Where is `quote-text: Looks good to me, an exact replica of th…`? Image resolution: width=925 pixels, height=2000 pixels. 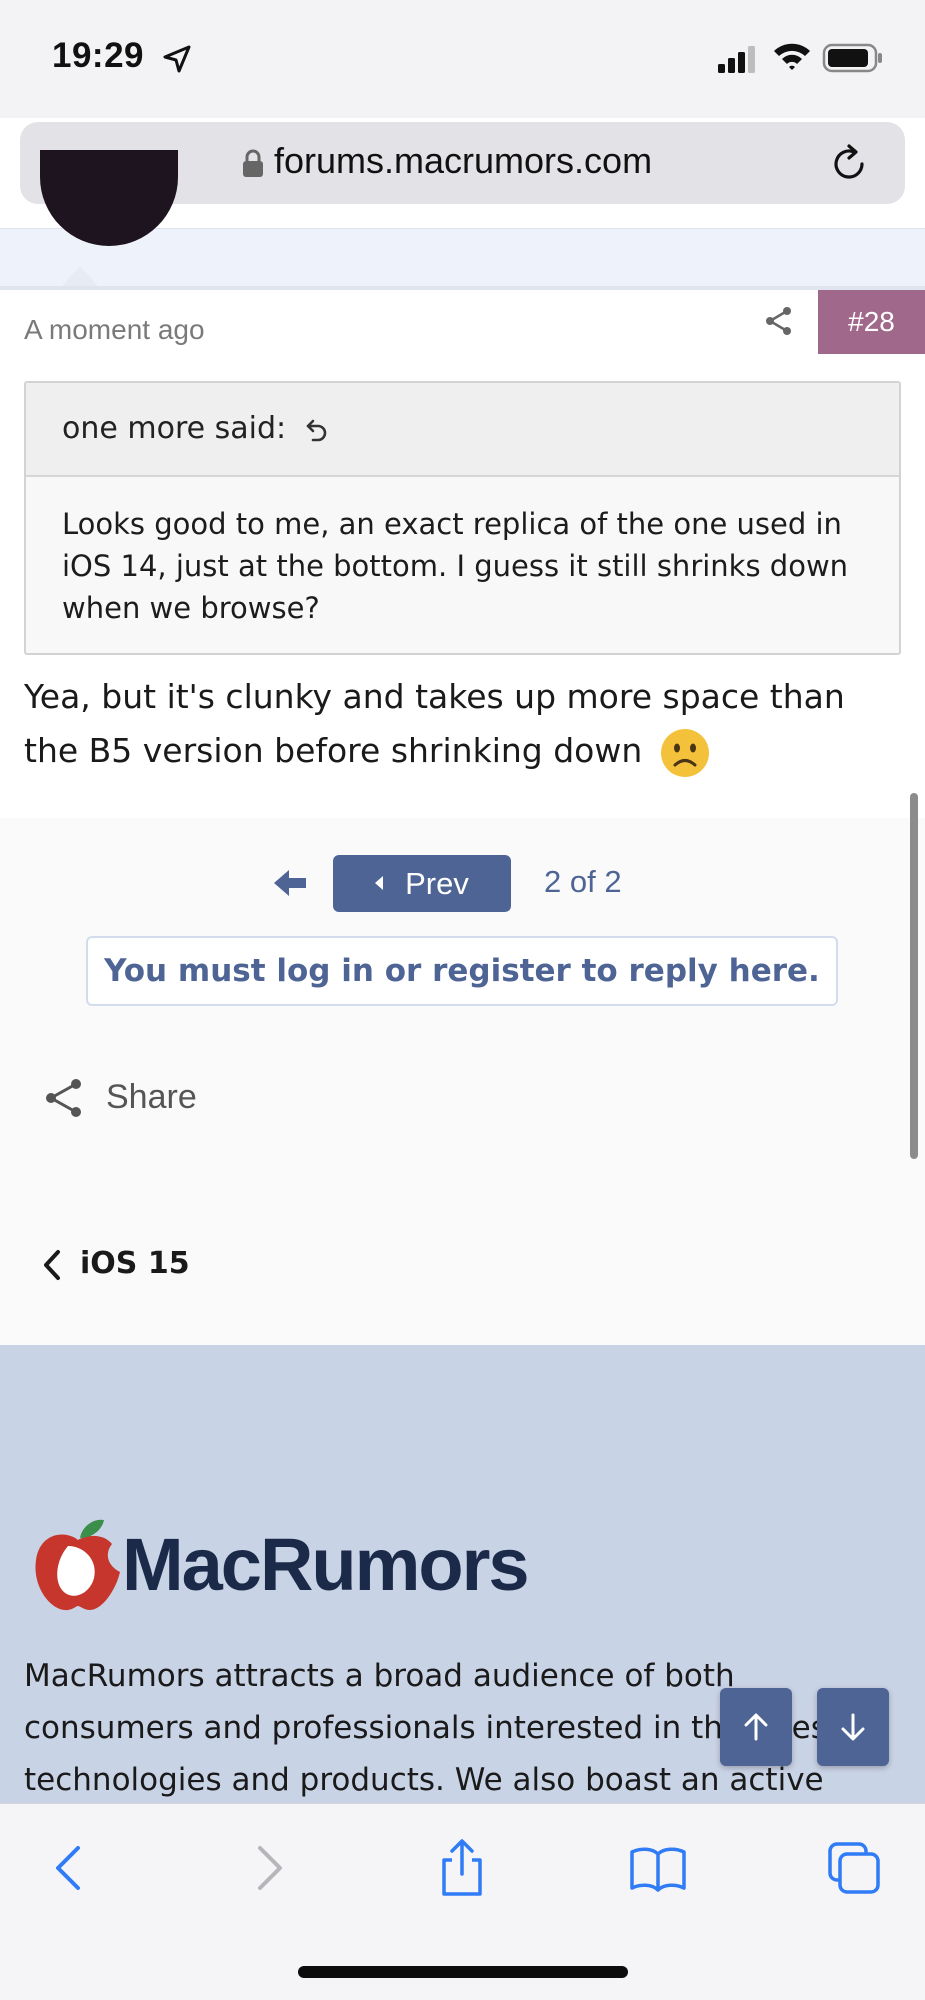 quote-text: Looks good to me, an exact replica of th… is located at coordinates (455, 566).